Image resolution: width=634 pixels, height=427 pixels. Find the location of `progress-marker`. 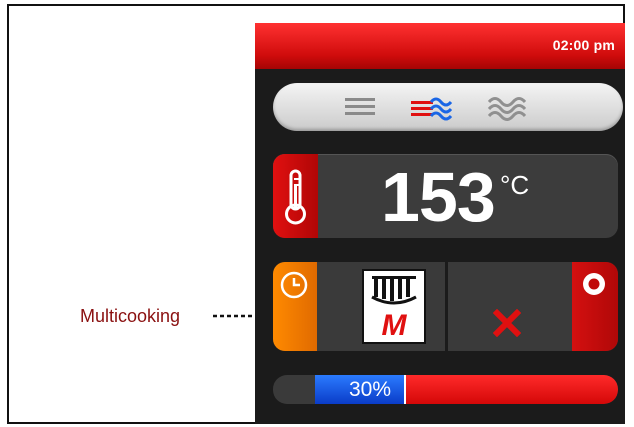

progress-marker is located at coordinates (405, 389).